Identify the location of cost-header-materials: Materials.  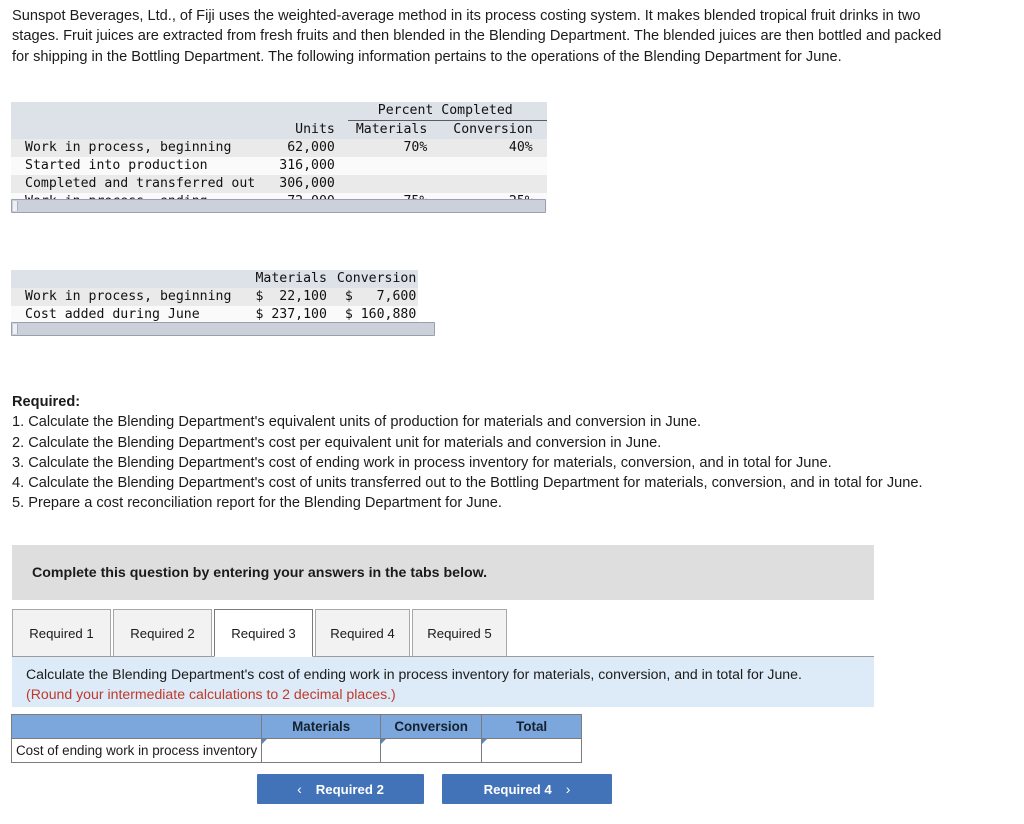
(296, 279).